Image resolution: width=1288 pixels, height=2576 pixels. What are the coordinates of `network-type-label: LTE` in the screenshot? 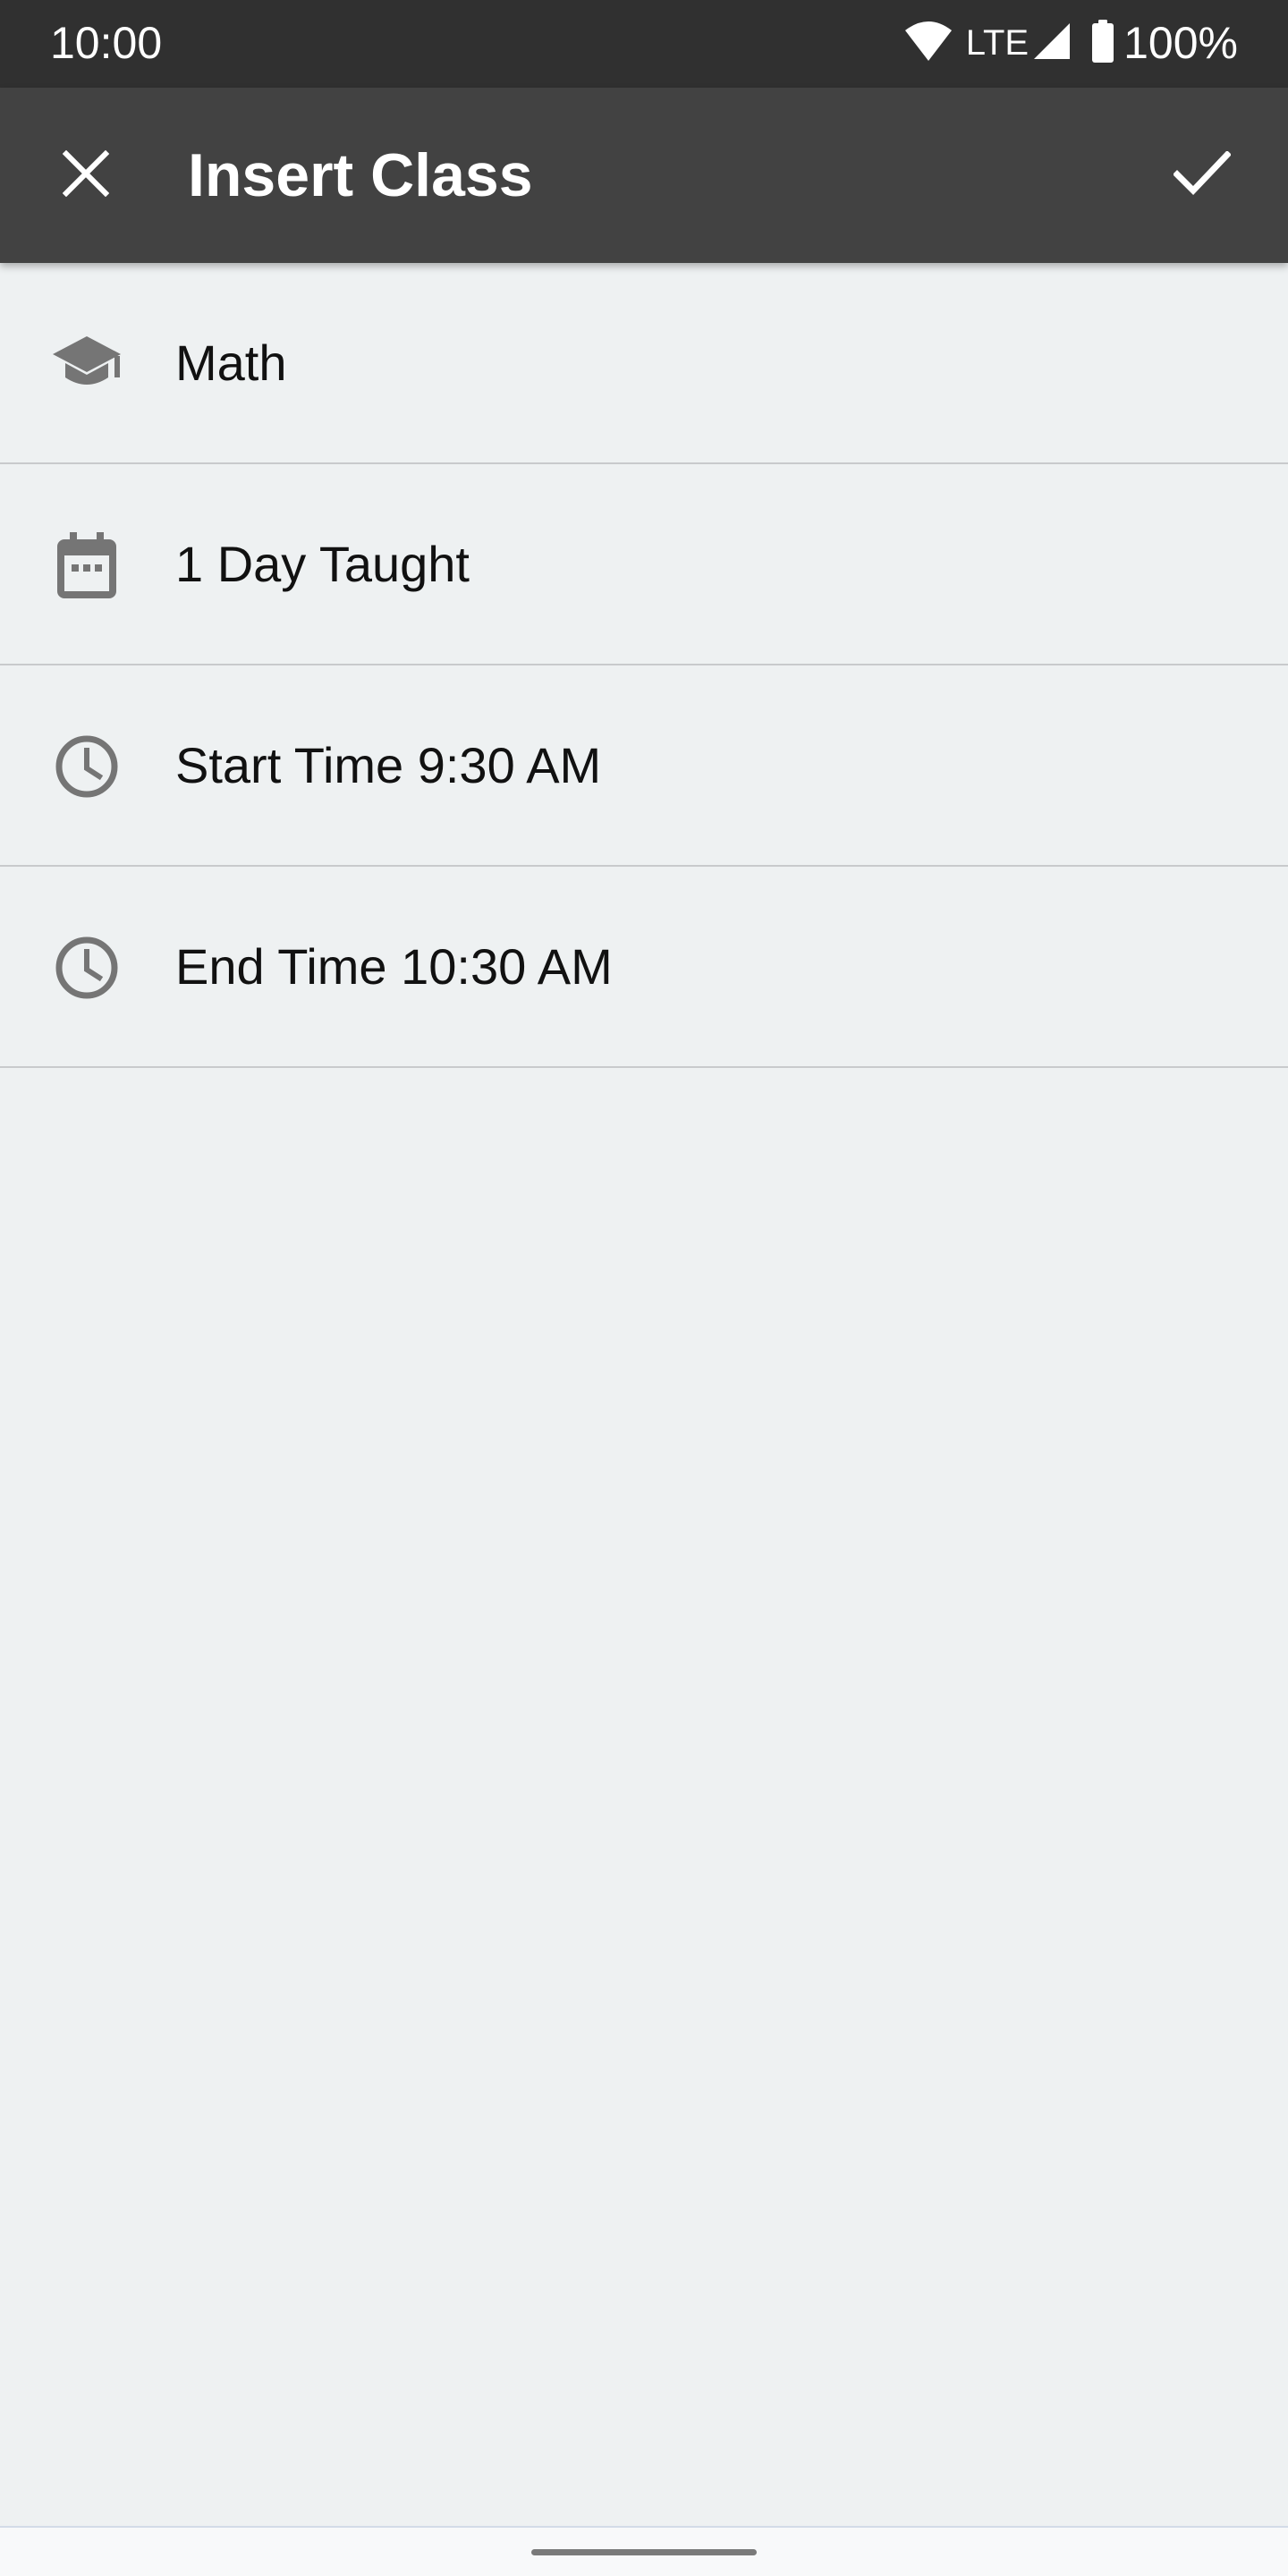 It's located at (997, 43).